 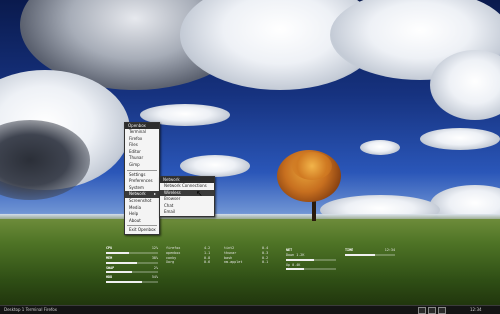 What do you see at coordinates (142, 230) in the screenshot?
I see `menu-item-exit: Exit Openbox` at bounding box center [142, 230].